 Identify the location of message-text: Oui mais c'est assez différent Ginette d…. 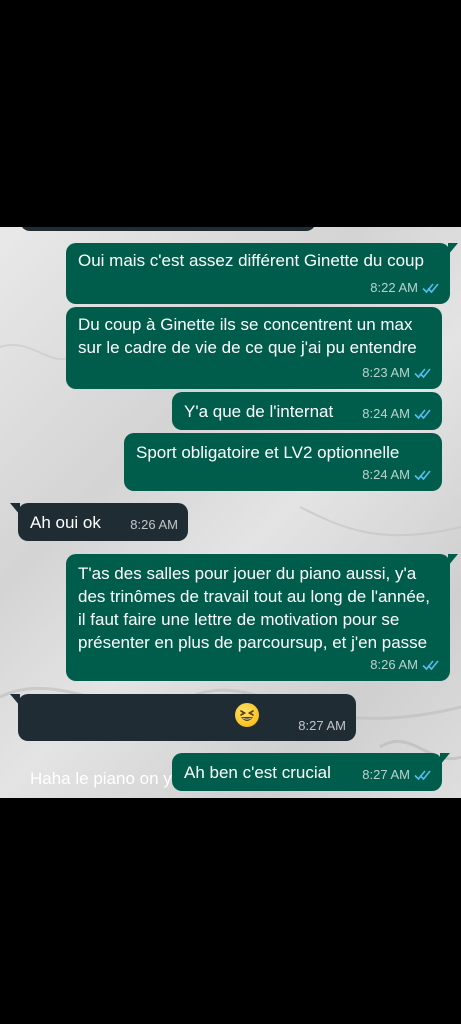
(251, 260).